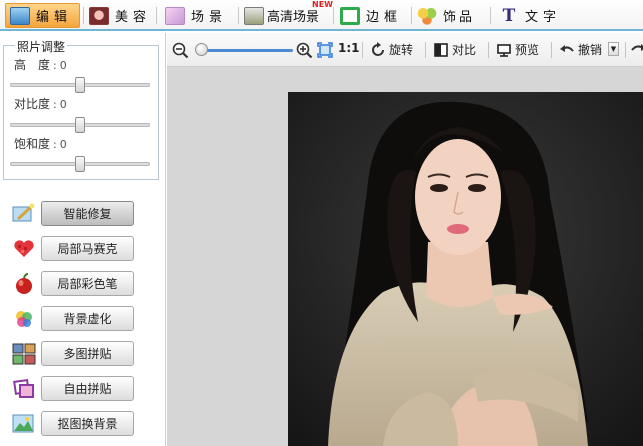  What do you see at coordinates (209, 17) in the screenshot?
I see `menu-scene-label: 场景` at bounding box center [209, 17].